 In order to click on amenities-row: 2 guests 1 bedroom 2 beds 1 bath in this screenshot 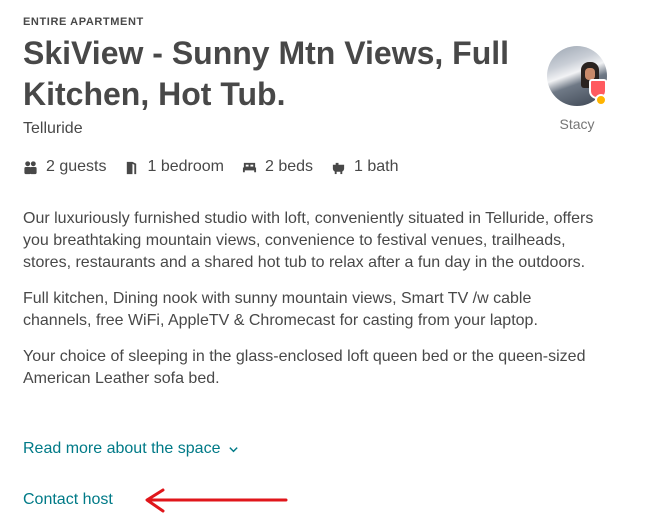, I will do `click(220, 167)`.